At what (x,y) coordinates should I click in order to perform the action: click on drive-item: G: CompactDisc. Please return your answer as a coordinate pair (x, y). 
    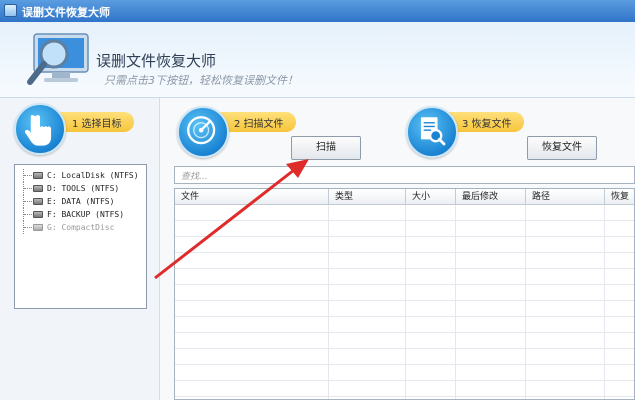
    Looking at the image, I should click on (83, 227).